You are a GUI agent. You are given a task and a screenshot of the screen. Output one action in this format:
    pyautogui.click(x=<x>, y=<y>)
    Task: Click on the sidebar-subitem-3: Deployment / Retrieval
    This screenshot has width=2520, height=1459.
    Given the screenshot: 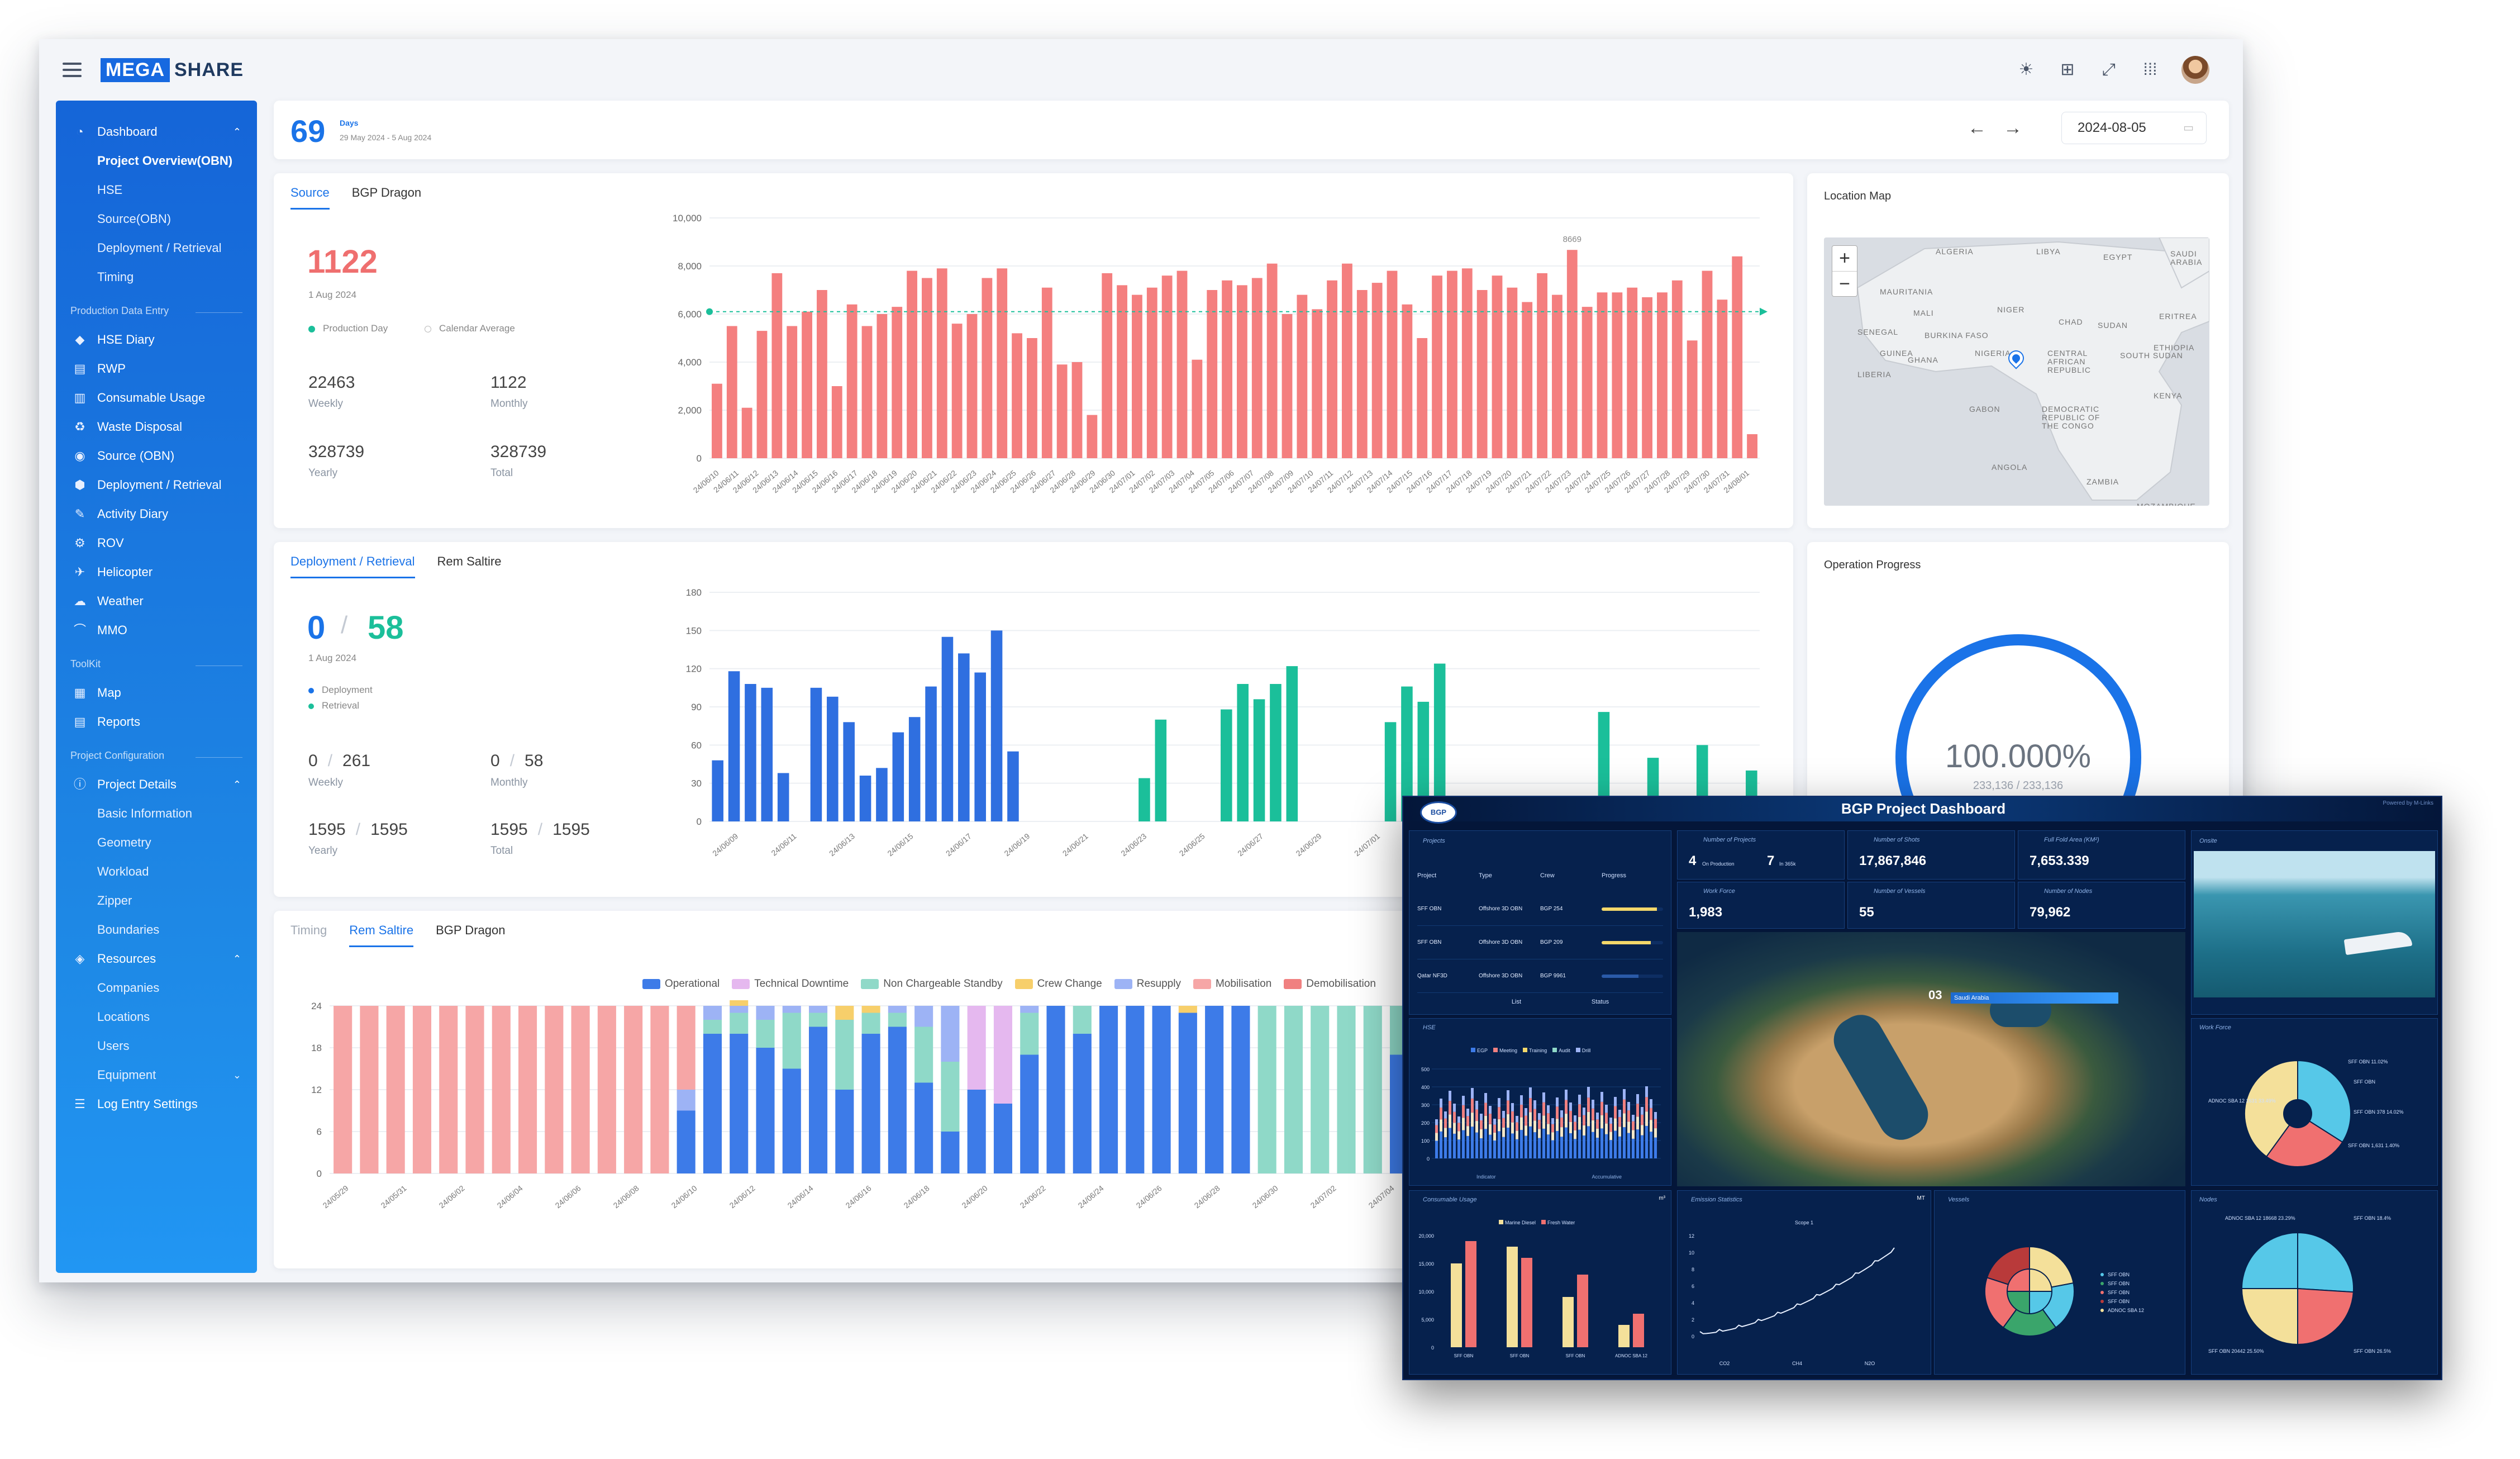 What is the action you would take?
    pyautogui.click(x=156, y=248)
    